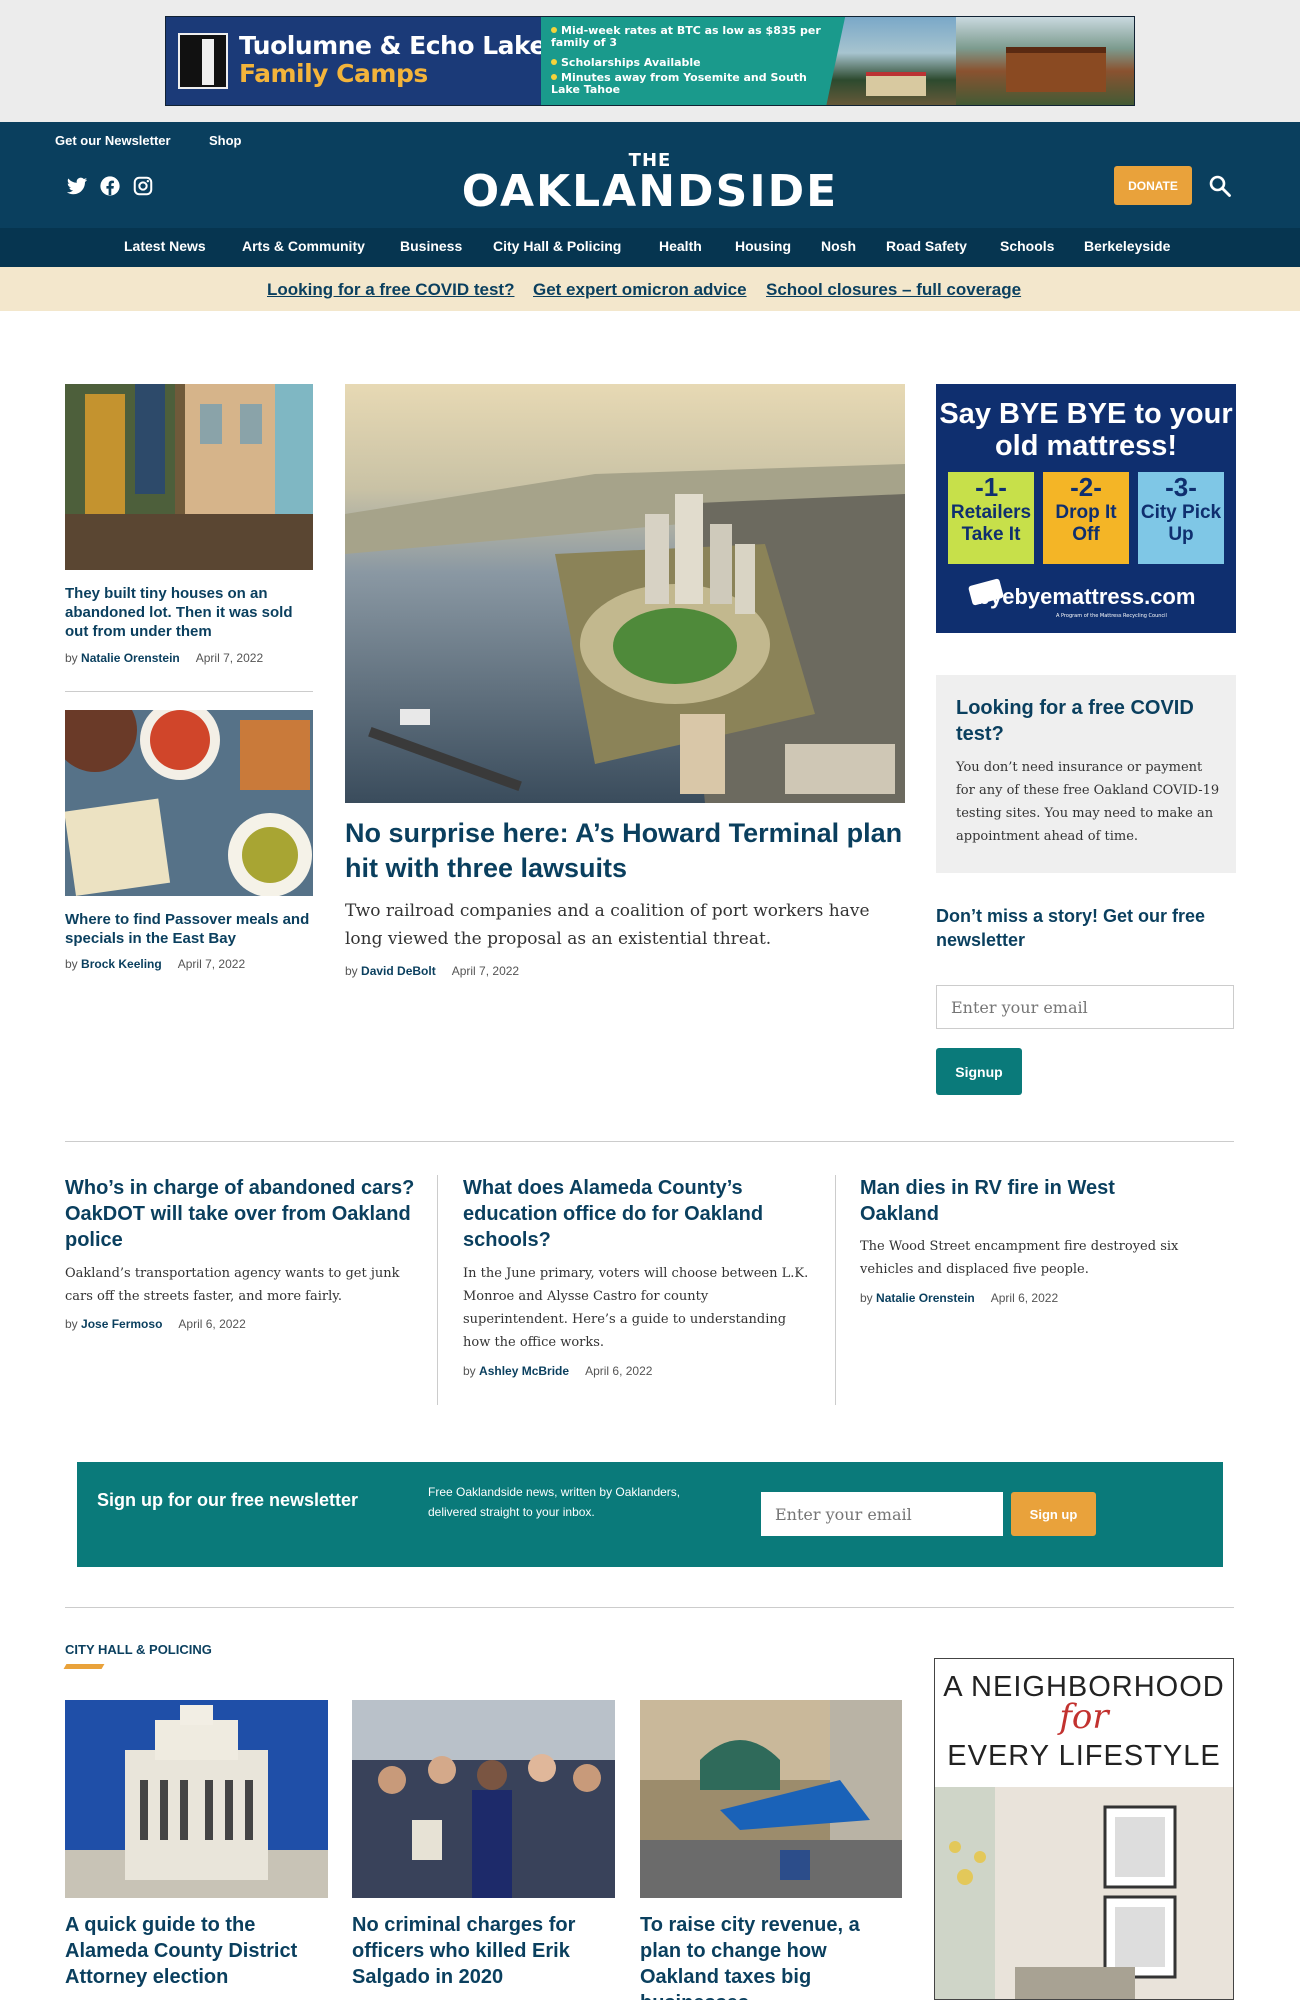 Image resolution: width=1300 pixels, height=2000 pixels. What do you see at coordinates (390, 290) in the screenshot?
I see `alert-covid-test-link: Looking for a free COVID test?` at bounding box center [390, 290].